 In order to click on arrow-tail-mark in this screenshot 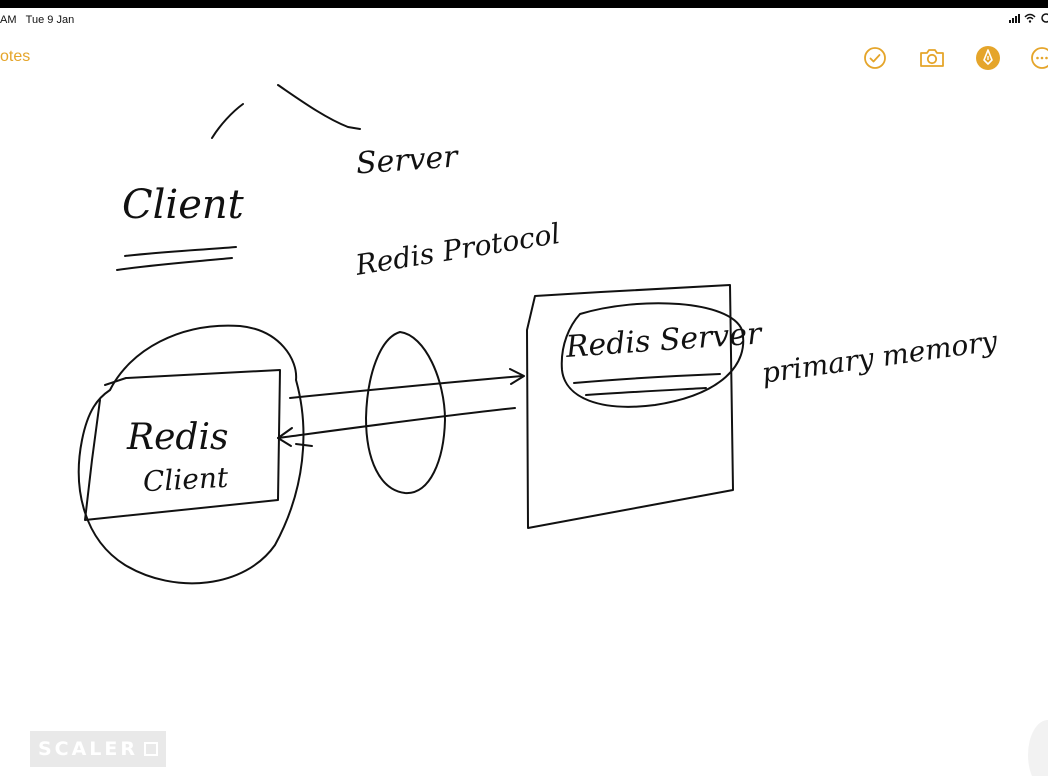, I will do `click(304, 445)`.